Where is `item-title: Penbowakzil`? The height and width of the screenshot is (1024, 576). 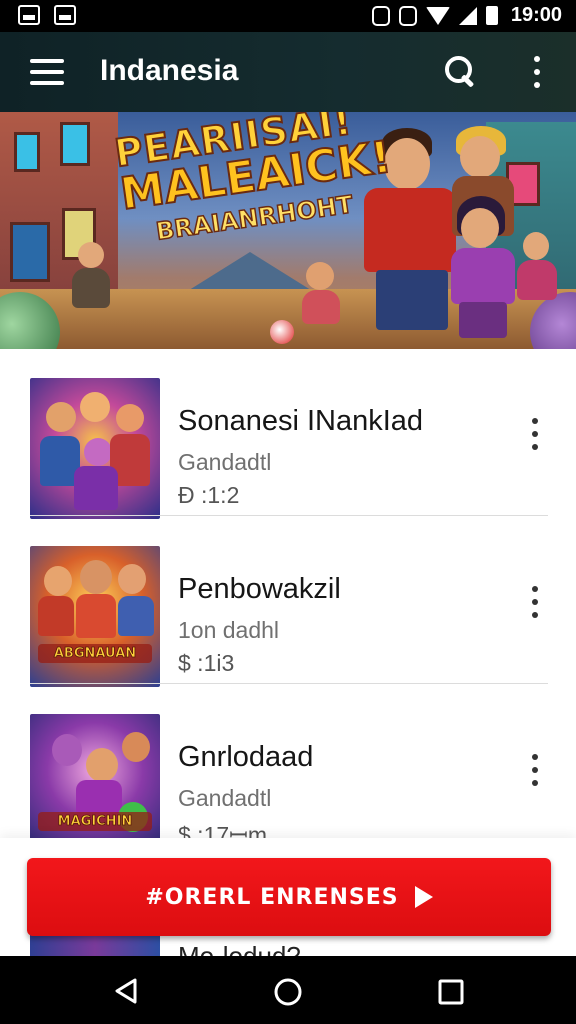
item-title: Penbowakzil is located at coordinates (259, 589).